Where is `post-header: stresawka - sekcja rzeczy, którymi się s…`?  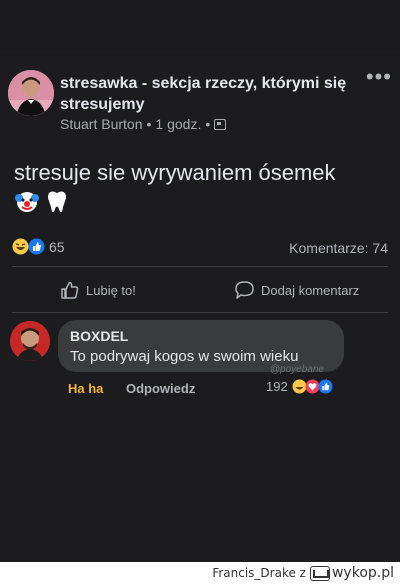 post-header: stresawka - sekcja rzeczy, którymi się s… is located at coordinates (200, 103).